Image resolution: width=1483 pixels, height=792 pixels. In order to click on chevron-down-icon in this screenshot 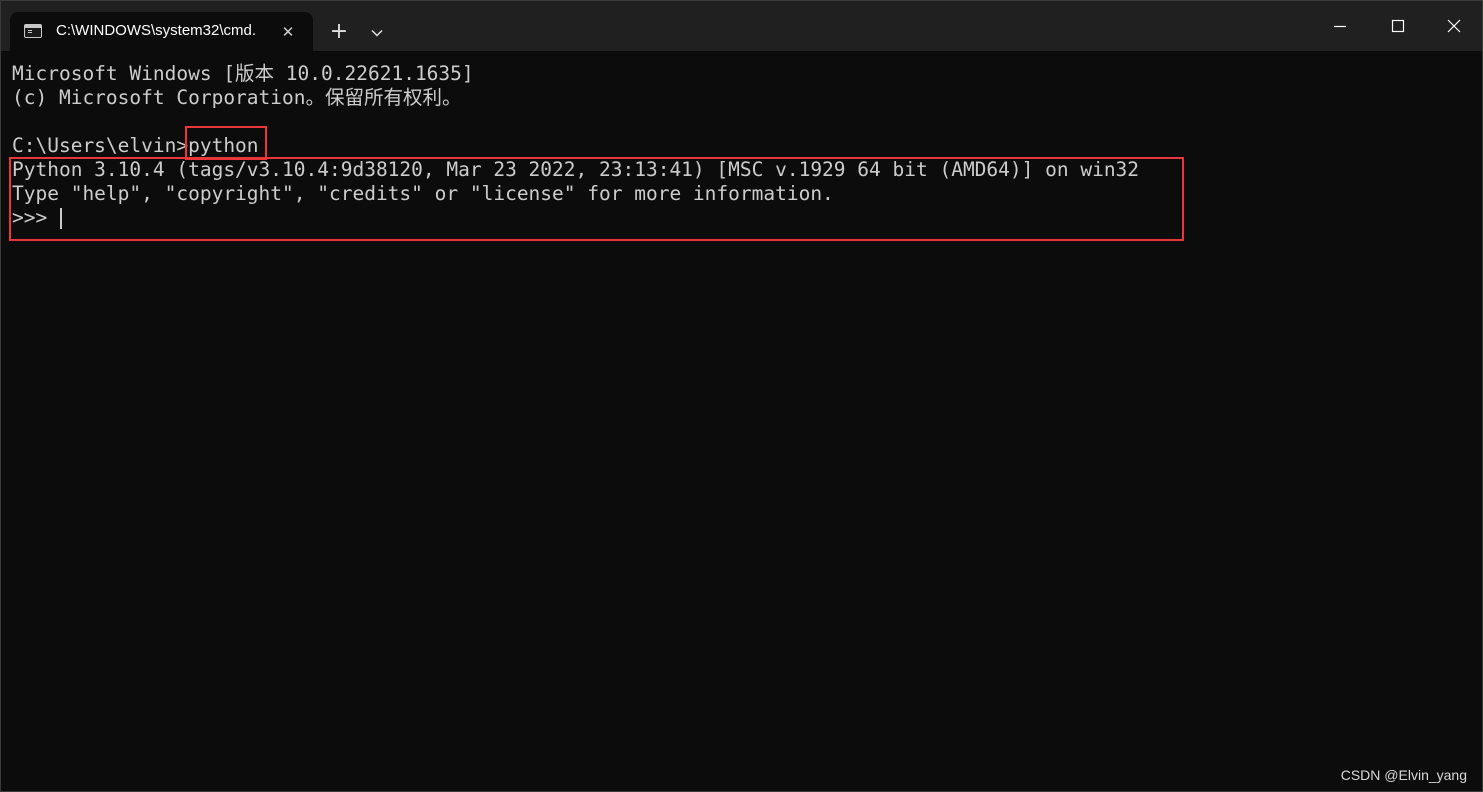, I will do `click(377, 33)`.